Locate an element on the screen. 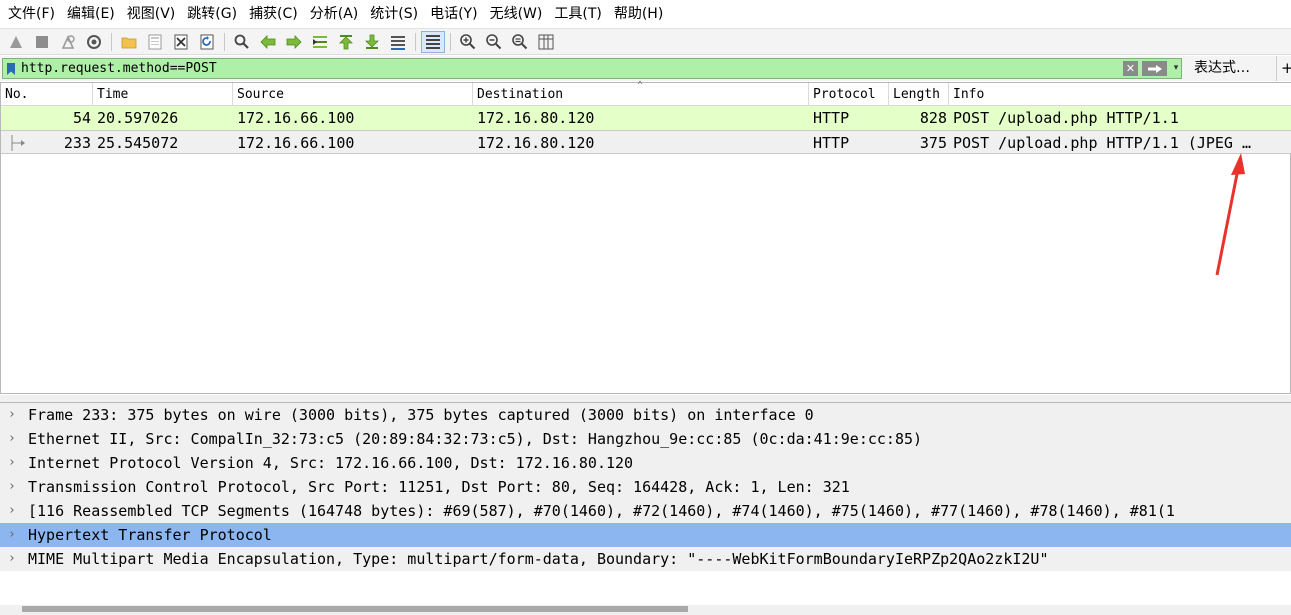 Image resolution: width=1291 pixels, height=615 pixels. tree-item-label: Hypertext Transfer Protocol is located at coordinates (150, 535).